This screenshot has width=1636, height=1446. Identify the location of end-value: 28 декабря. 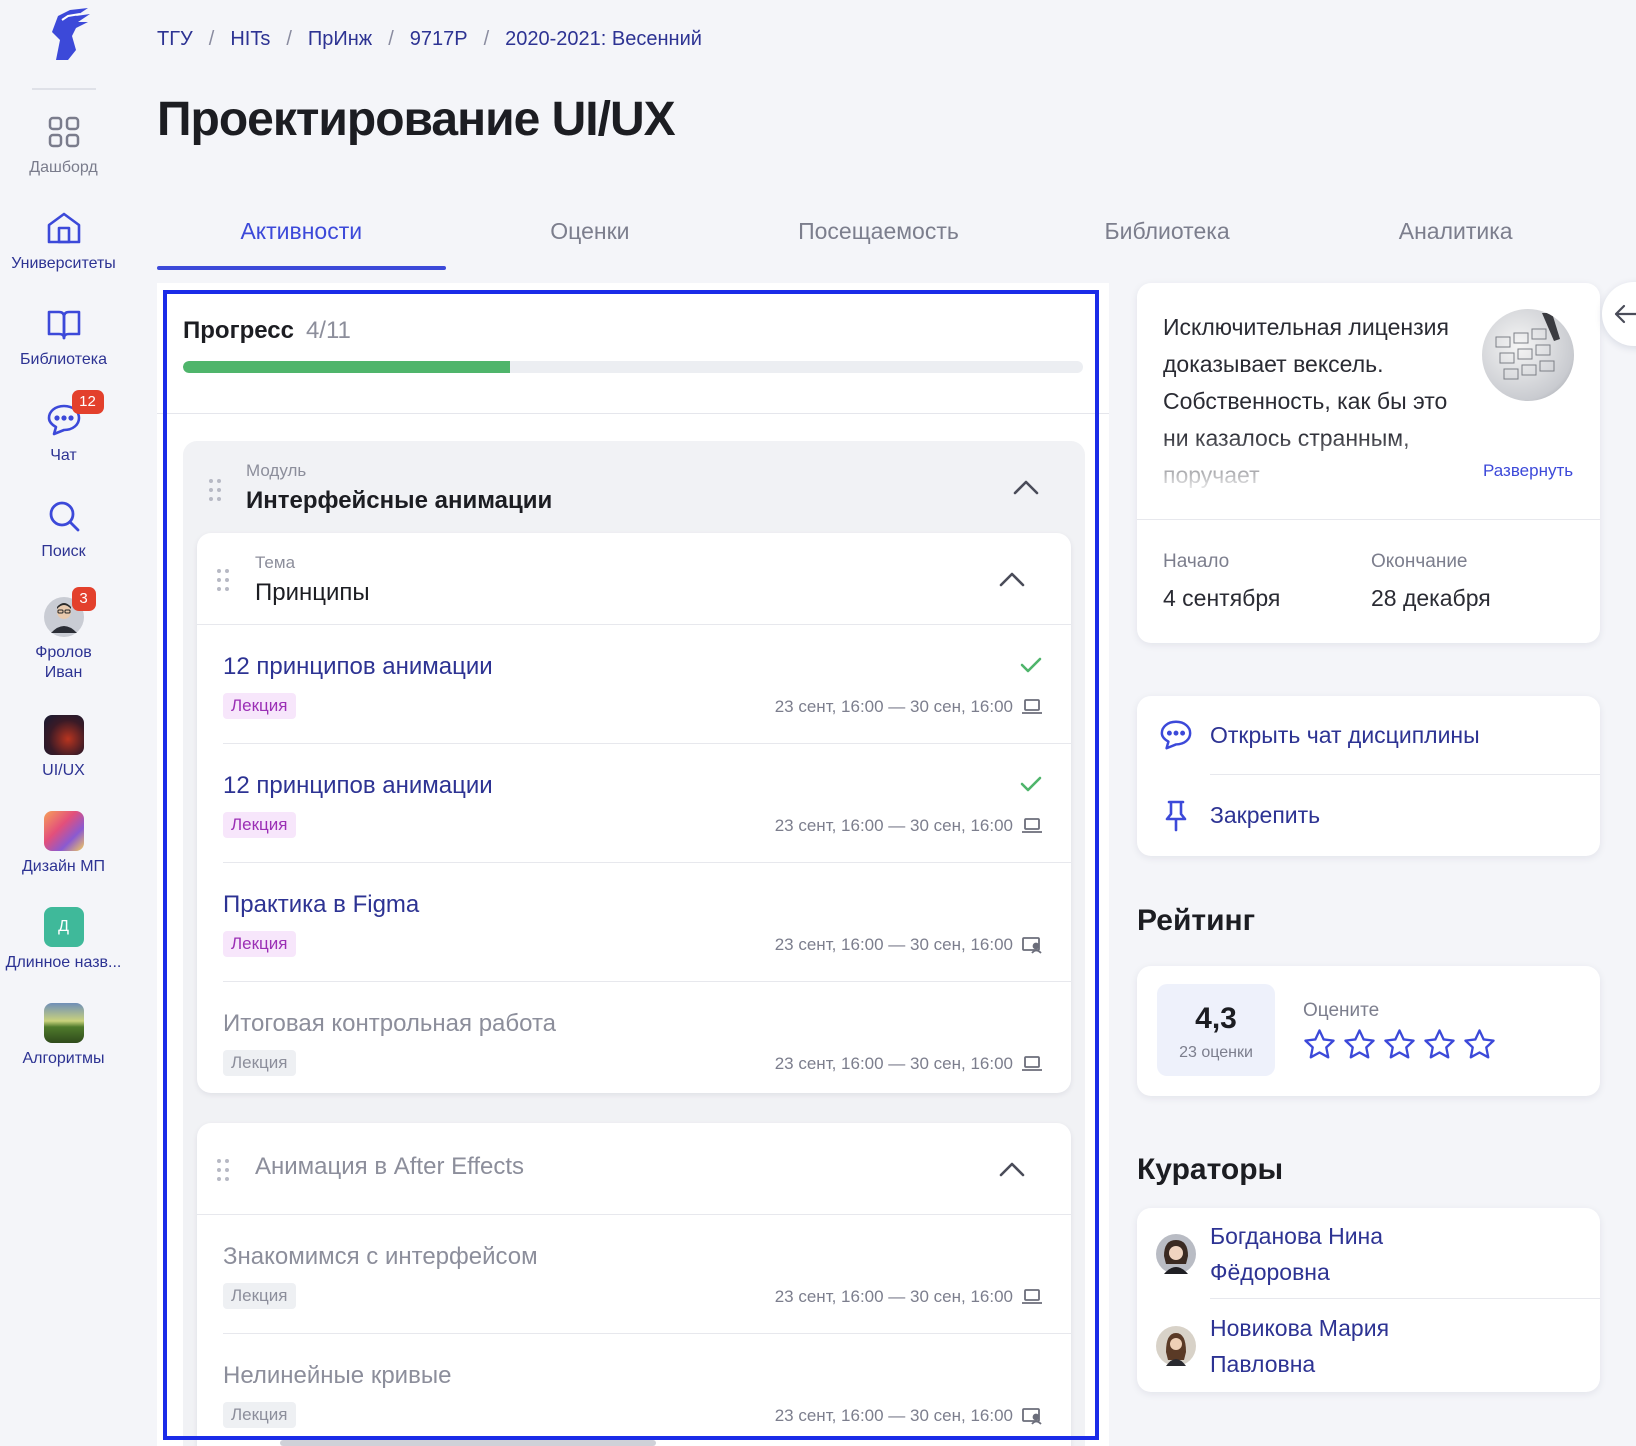
(1431, 598).